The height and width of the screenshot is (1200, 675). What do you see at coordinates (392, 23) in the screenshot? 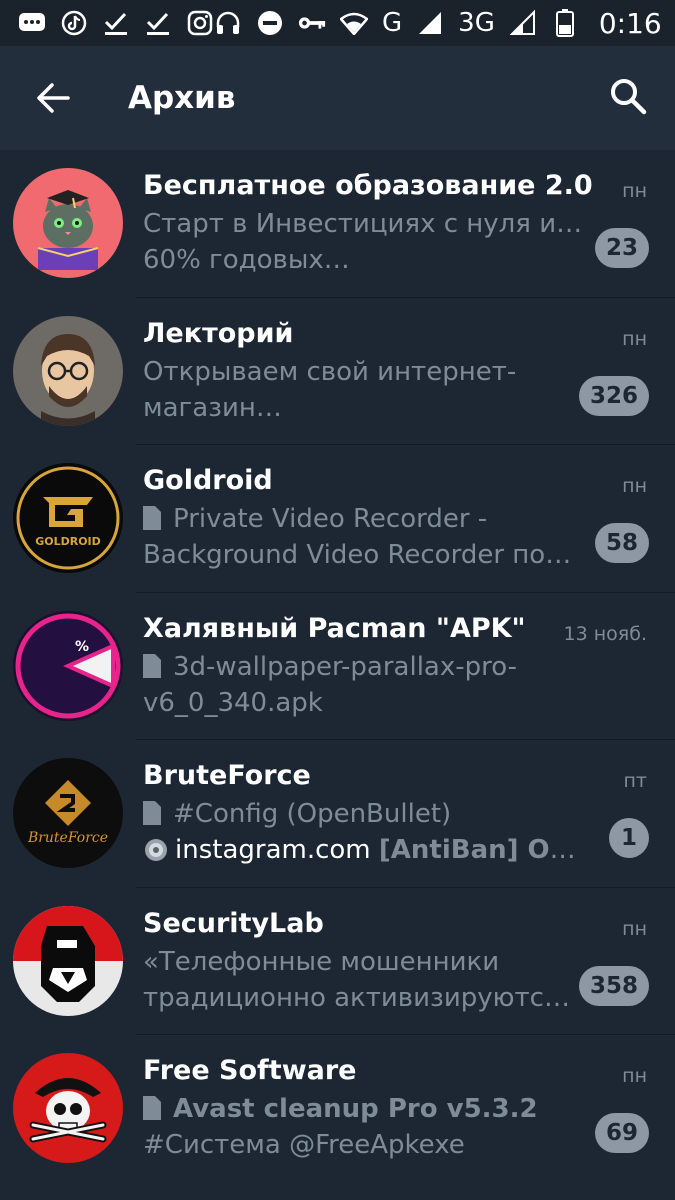
I see `network-type-g: G` at bounding box center [392, 23].